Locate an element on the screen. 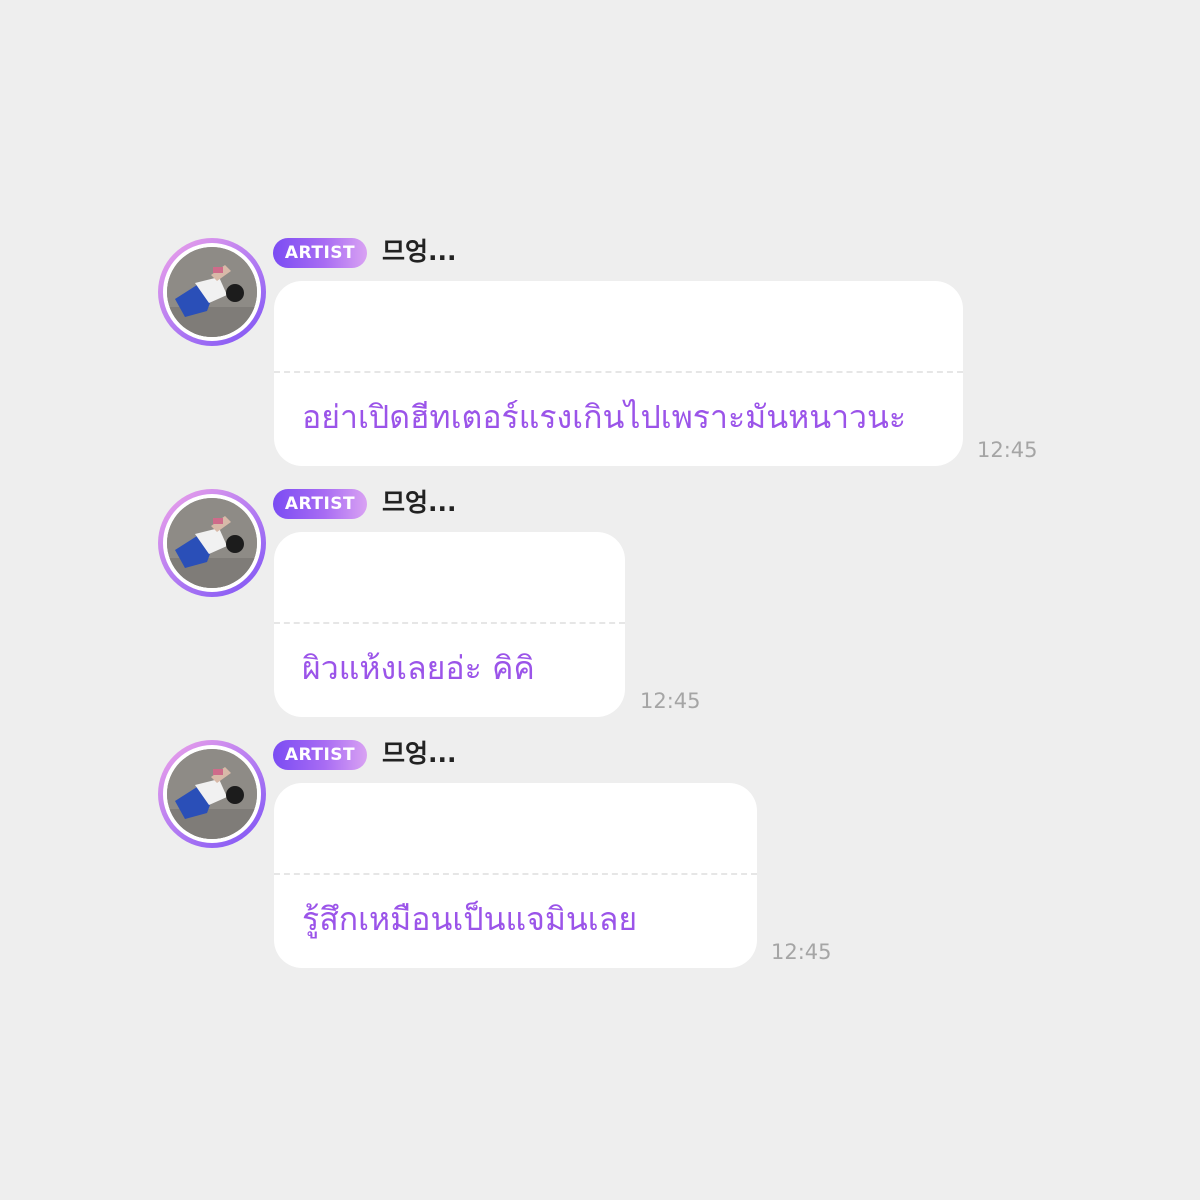 This screenshot has height=1200, width=1200. message-text: ผิวแห้งเลยอ่ะ คิคิ is located at coordinates (418, 668).